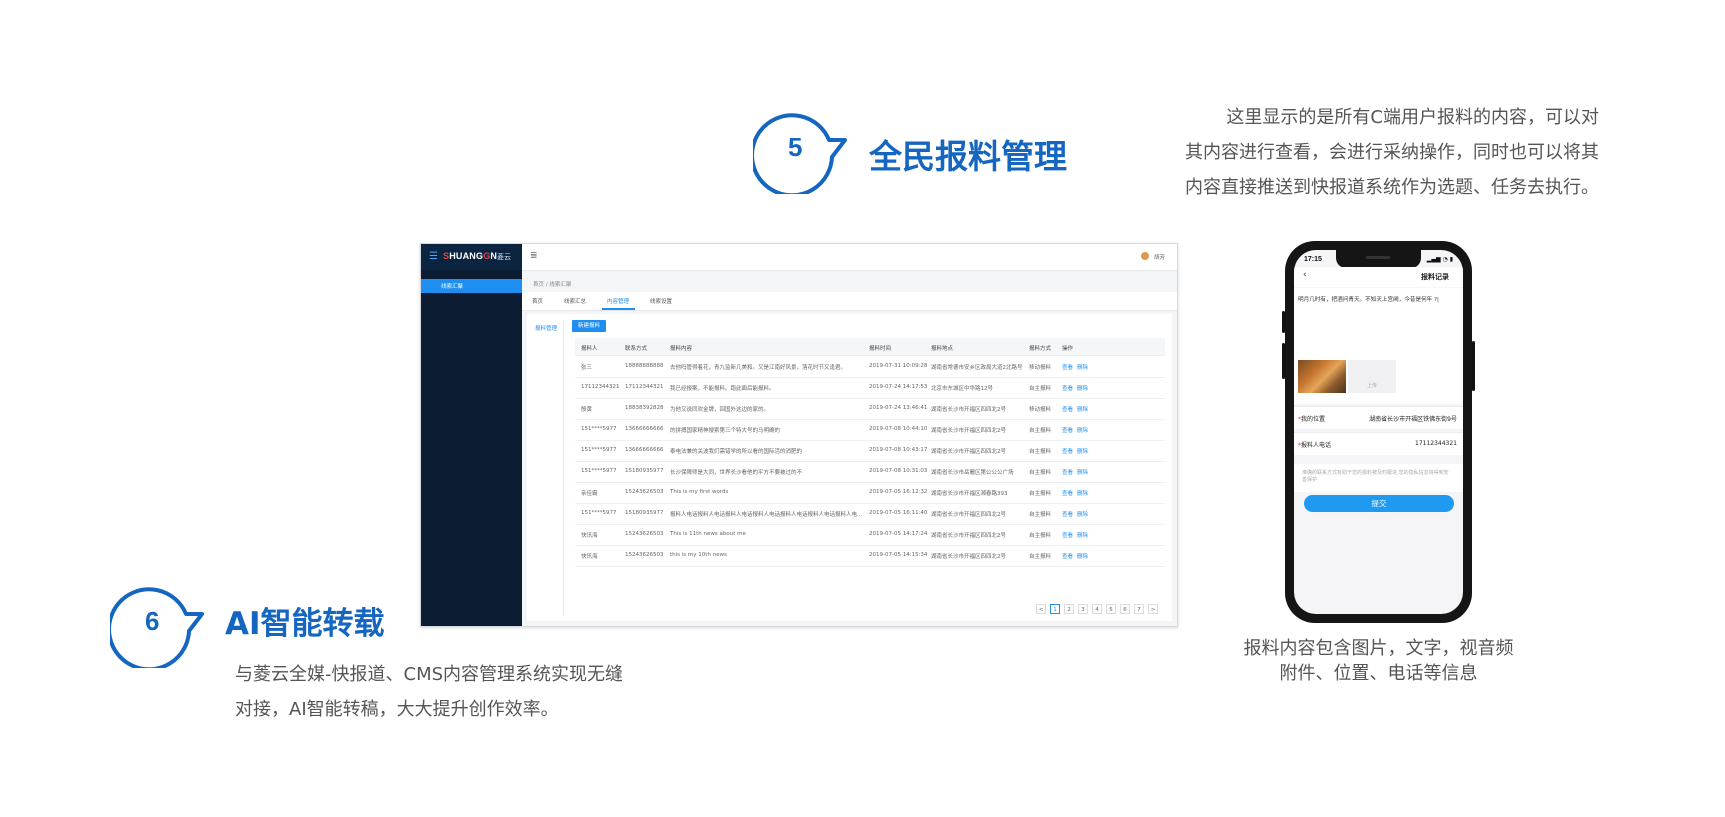 This screenshot has height=817, width=1725. Describe the element at coordinates (898, 555) in the screenshot. I see `cell-time: 2019-07-05 14:15:34` at that location.